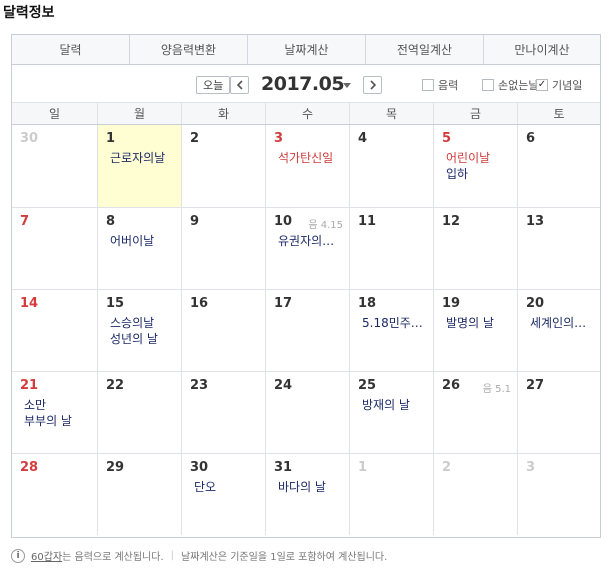 The width and height of the screenshot is (613, 571). I want to click on footer-text-lunar: 는 음력으로 계산됩니다., so click(113, 557).